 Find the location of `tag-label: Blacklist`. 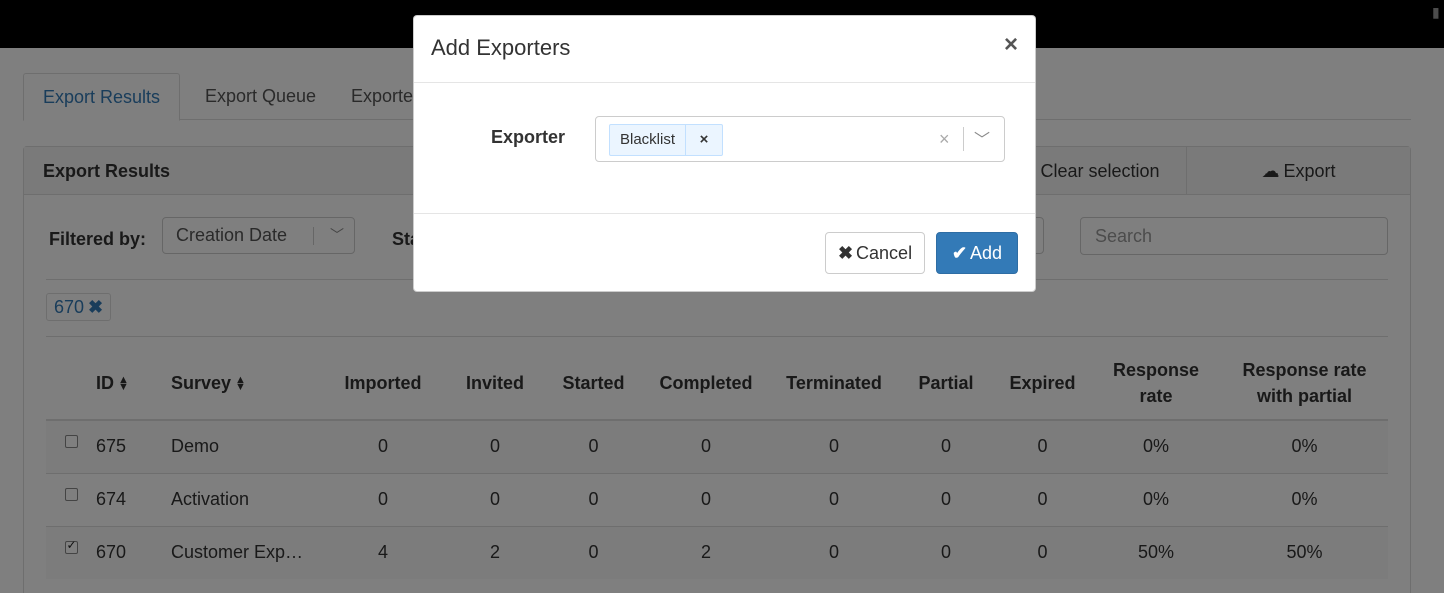

tag-label: Blacklist is located at coordinates (648, 139).